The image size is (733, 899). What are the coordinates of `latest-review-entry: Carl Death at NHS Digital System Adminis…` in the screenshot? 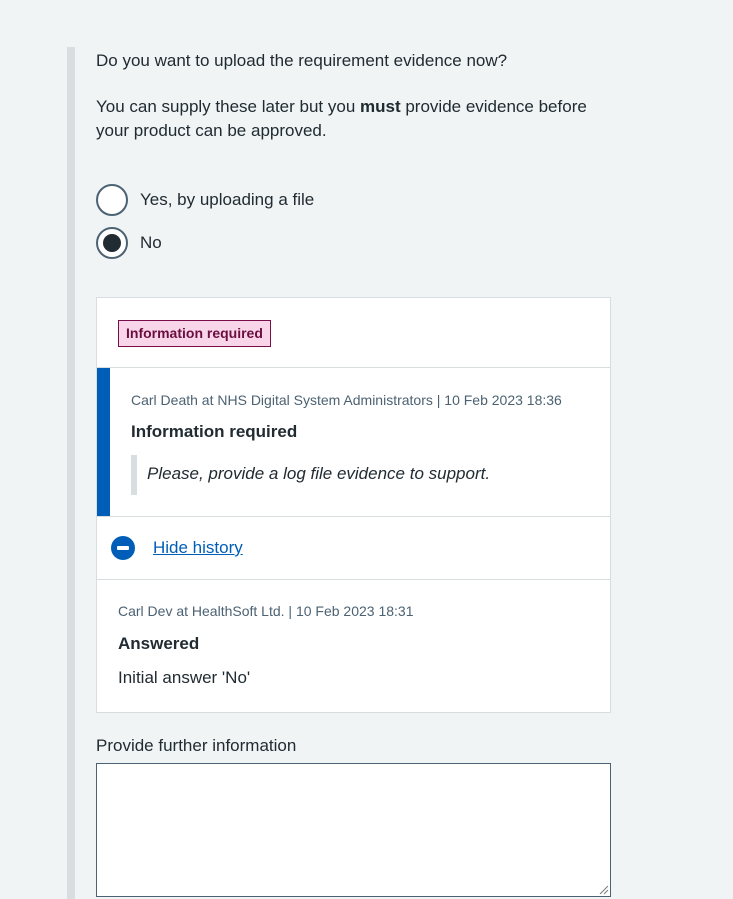 It's located at (353, 442).